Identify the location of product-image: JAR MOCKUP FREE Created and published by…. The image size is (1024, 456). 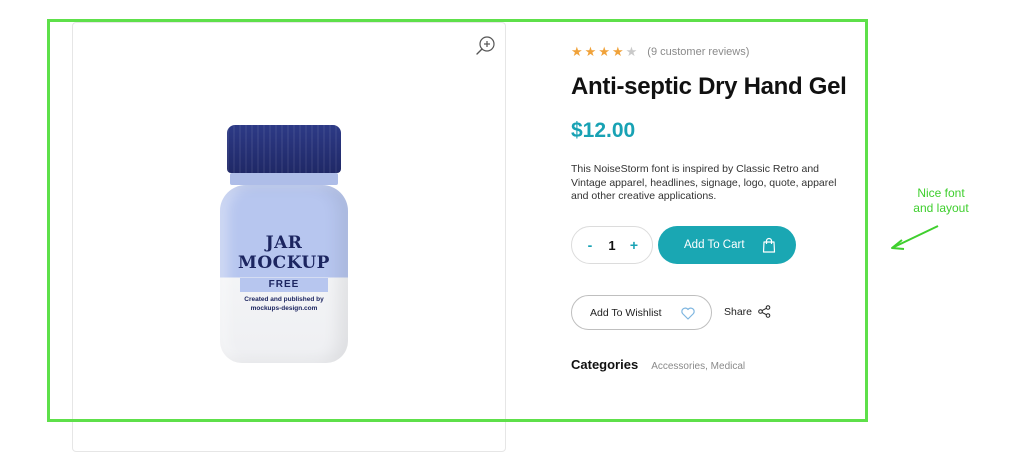
(285, 245).